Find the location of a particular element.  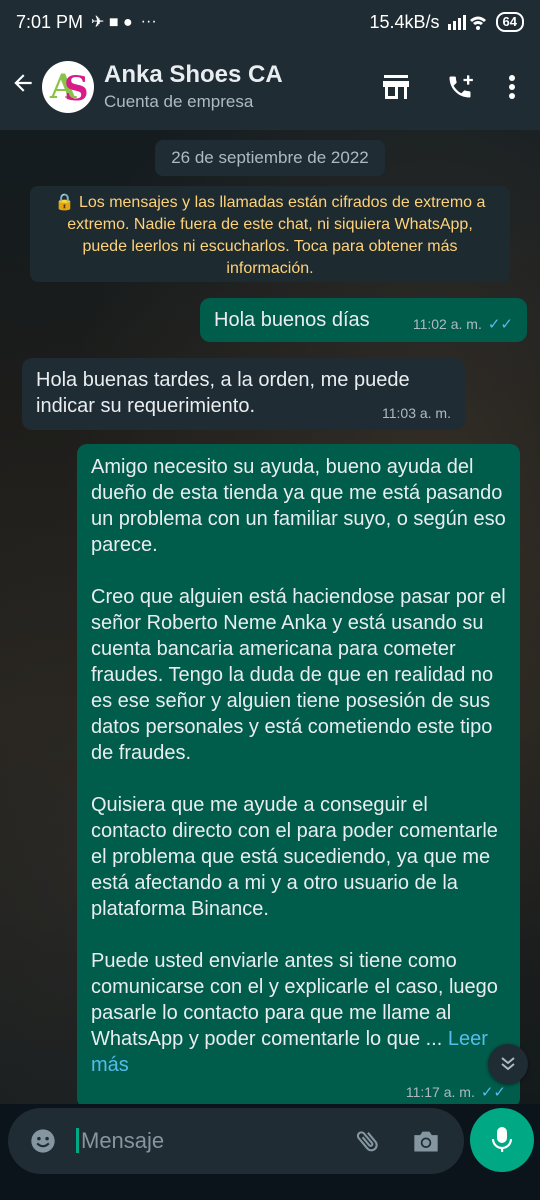

message-bubble-outgoing: Hola buenos días 11:02 a. m. ✓✓ is located at coordinates (363, 320).